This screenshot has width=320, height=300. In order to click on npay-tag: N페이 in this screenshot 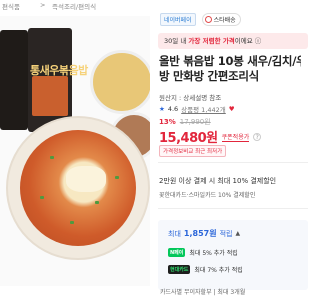, I will do `click(177, 252)`.